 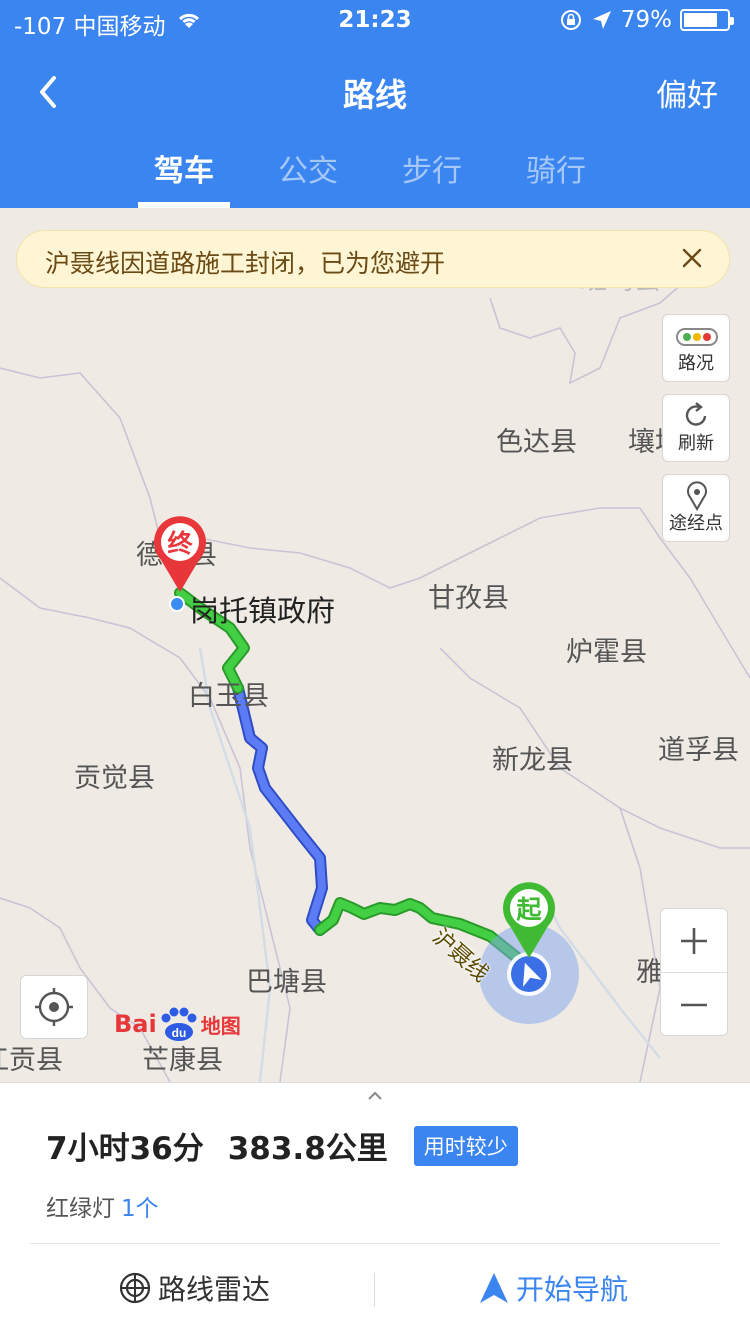 What do you see at coordinates (307, 1149) in the screenshot?
I see `route-distance: 383.8公里` at bounding box center [307, 1149].